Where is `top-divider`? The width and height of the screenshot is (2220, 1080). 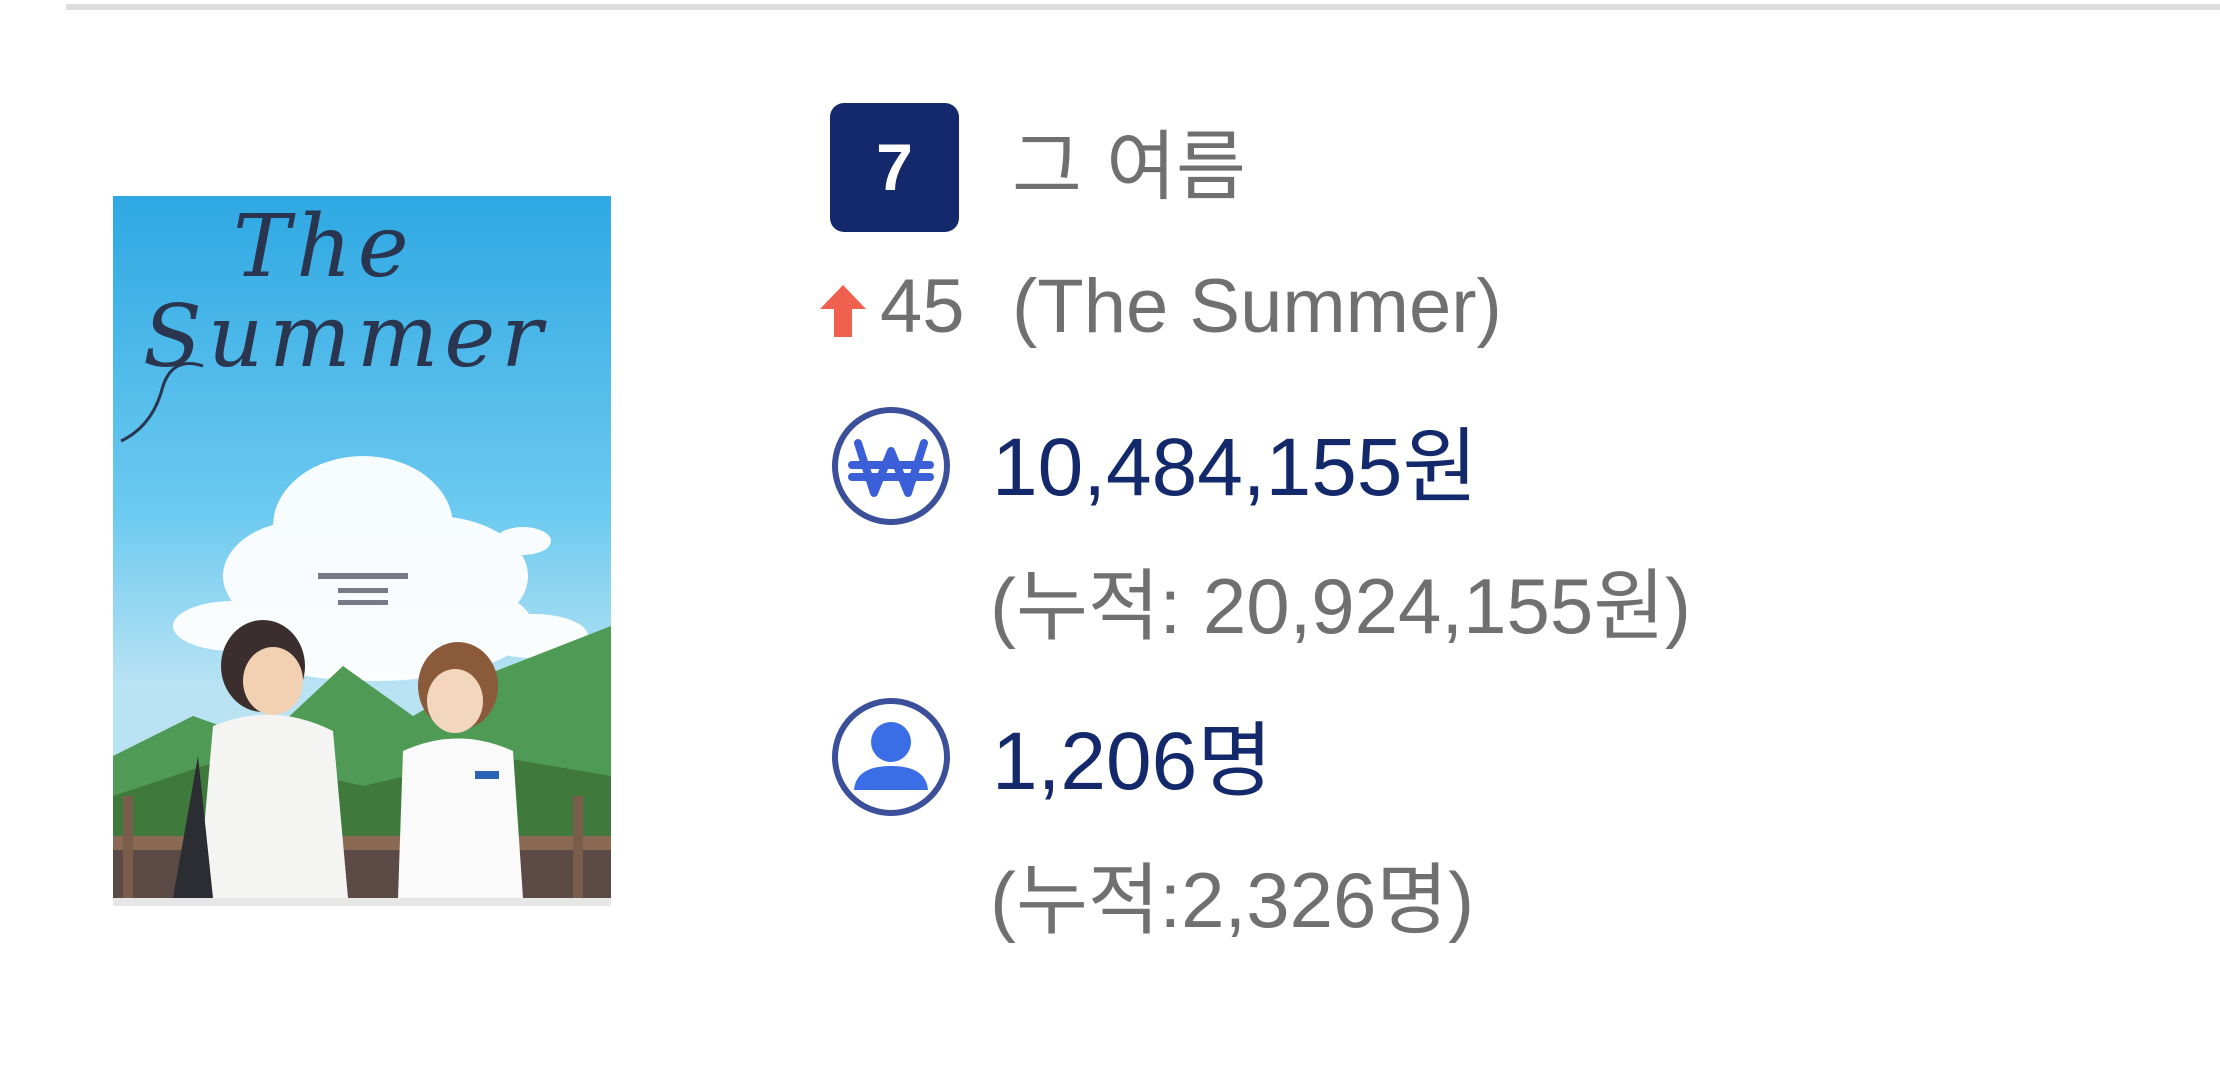 top-divider is located at coordinates (1143, 7).